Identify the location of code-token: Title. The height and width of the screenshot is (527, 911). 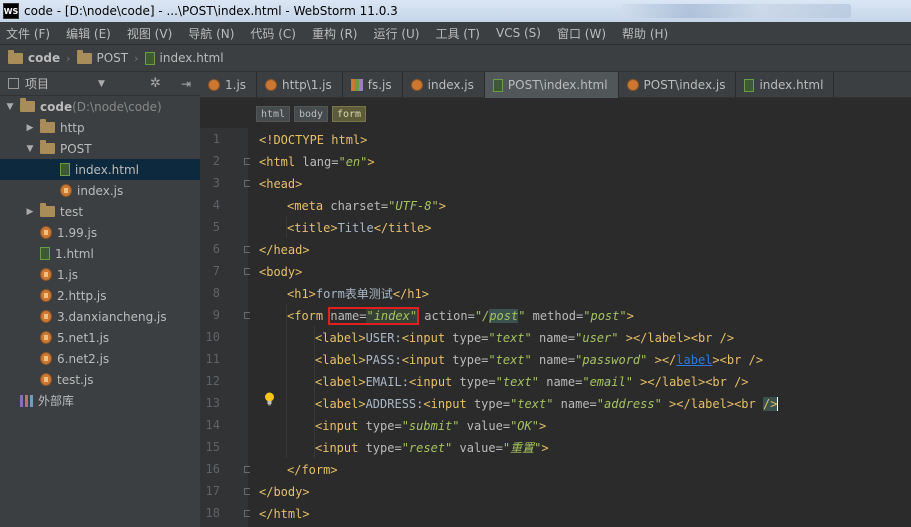
(355, 228).